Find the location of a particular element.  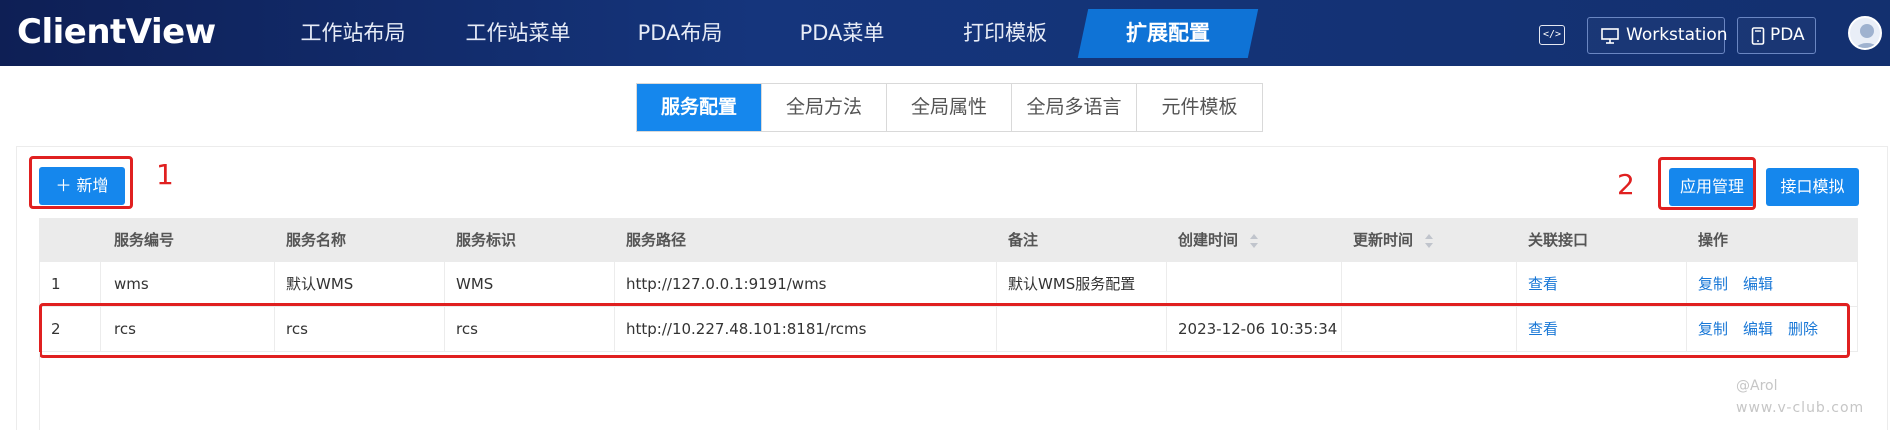

sub-tabs: 服务配置 全局方法 全局属性 全局多语言 元件模板 is located at coordinates (949, 107).